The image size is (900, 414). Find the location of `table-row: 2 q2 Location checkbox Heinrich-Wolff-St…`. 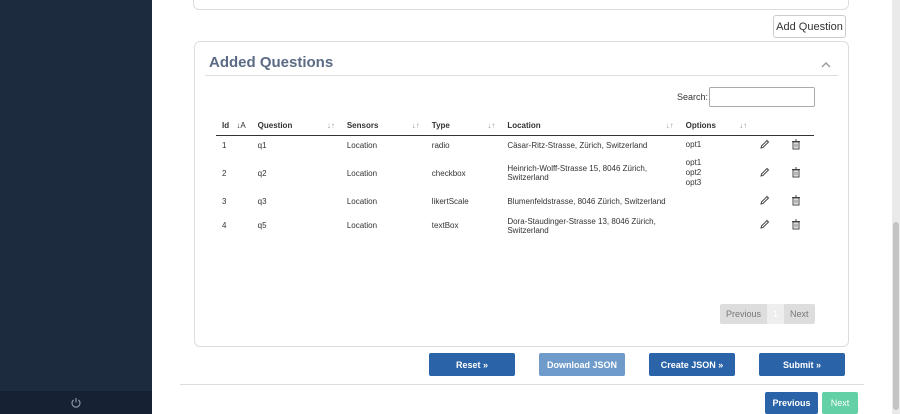

table-row: 2 q2 Location checkbox Heinrich-Wolff-St… is located at coordinates (515, 173).